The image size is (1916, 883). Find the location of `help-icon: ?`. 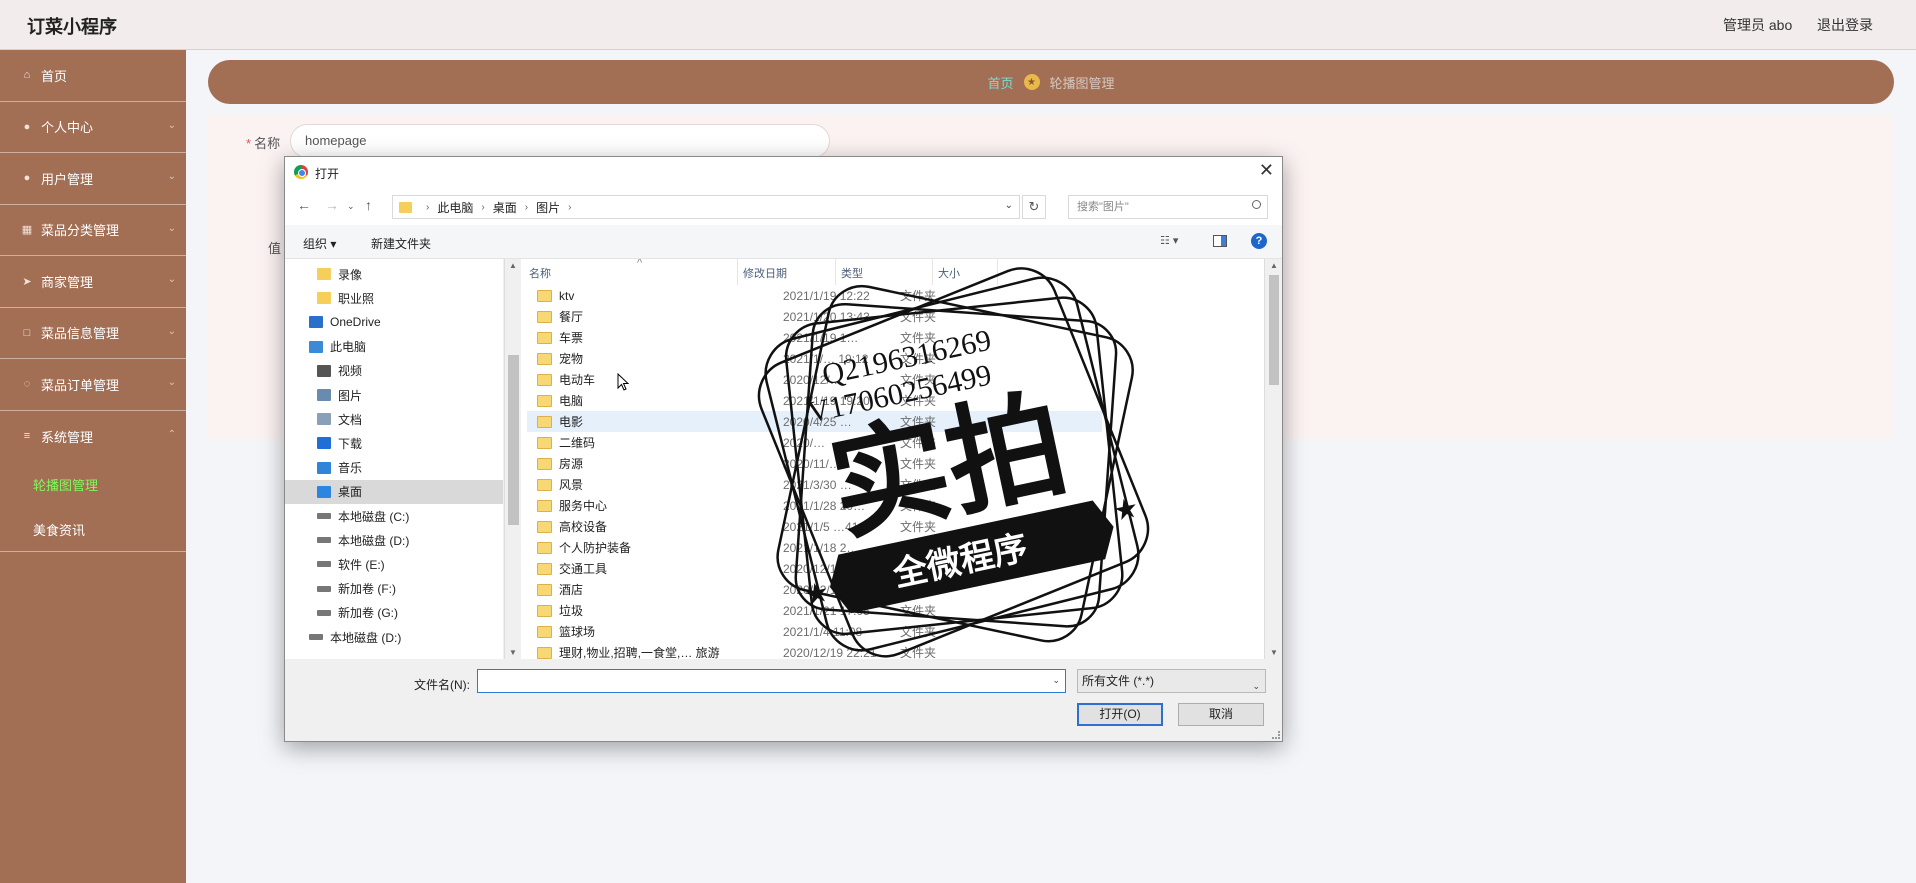

help-icon: ? is located at coordinates (1259, 241).